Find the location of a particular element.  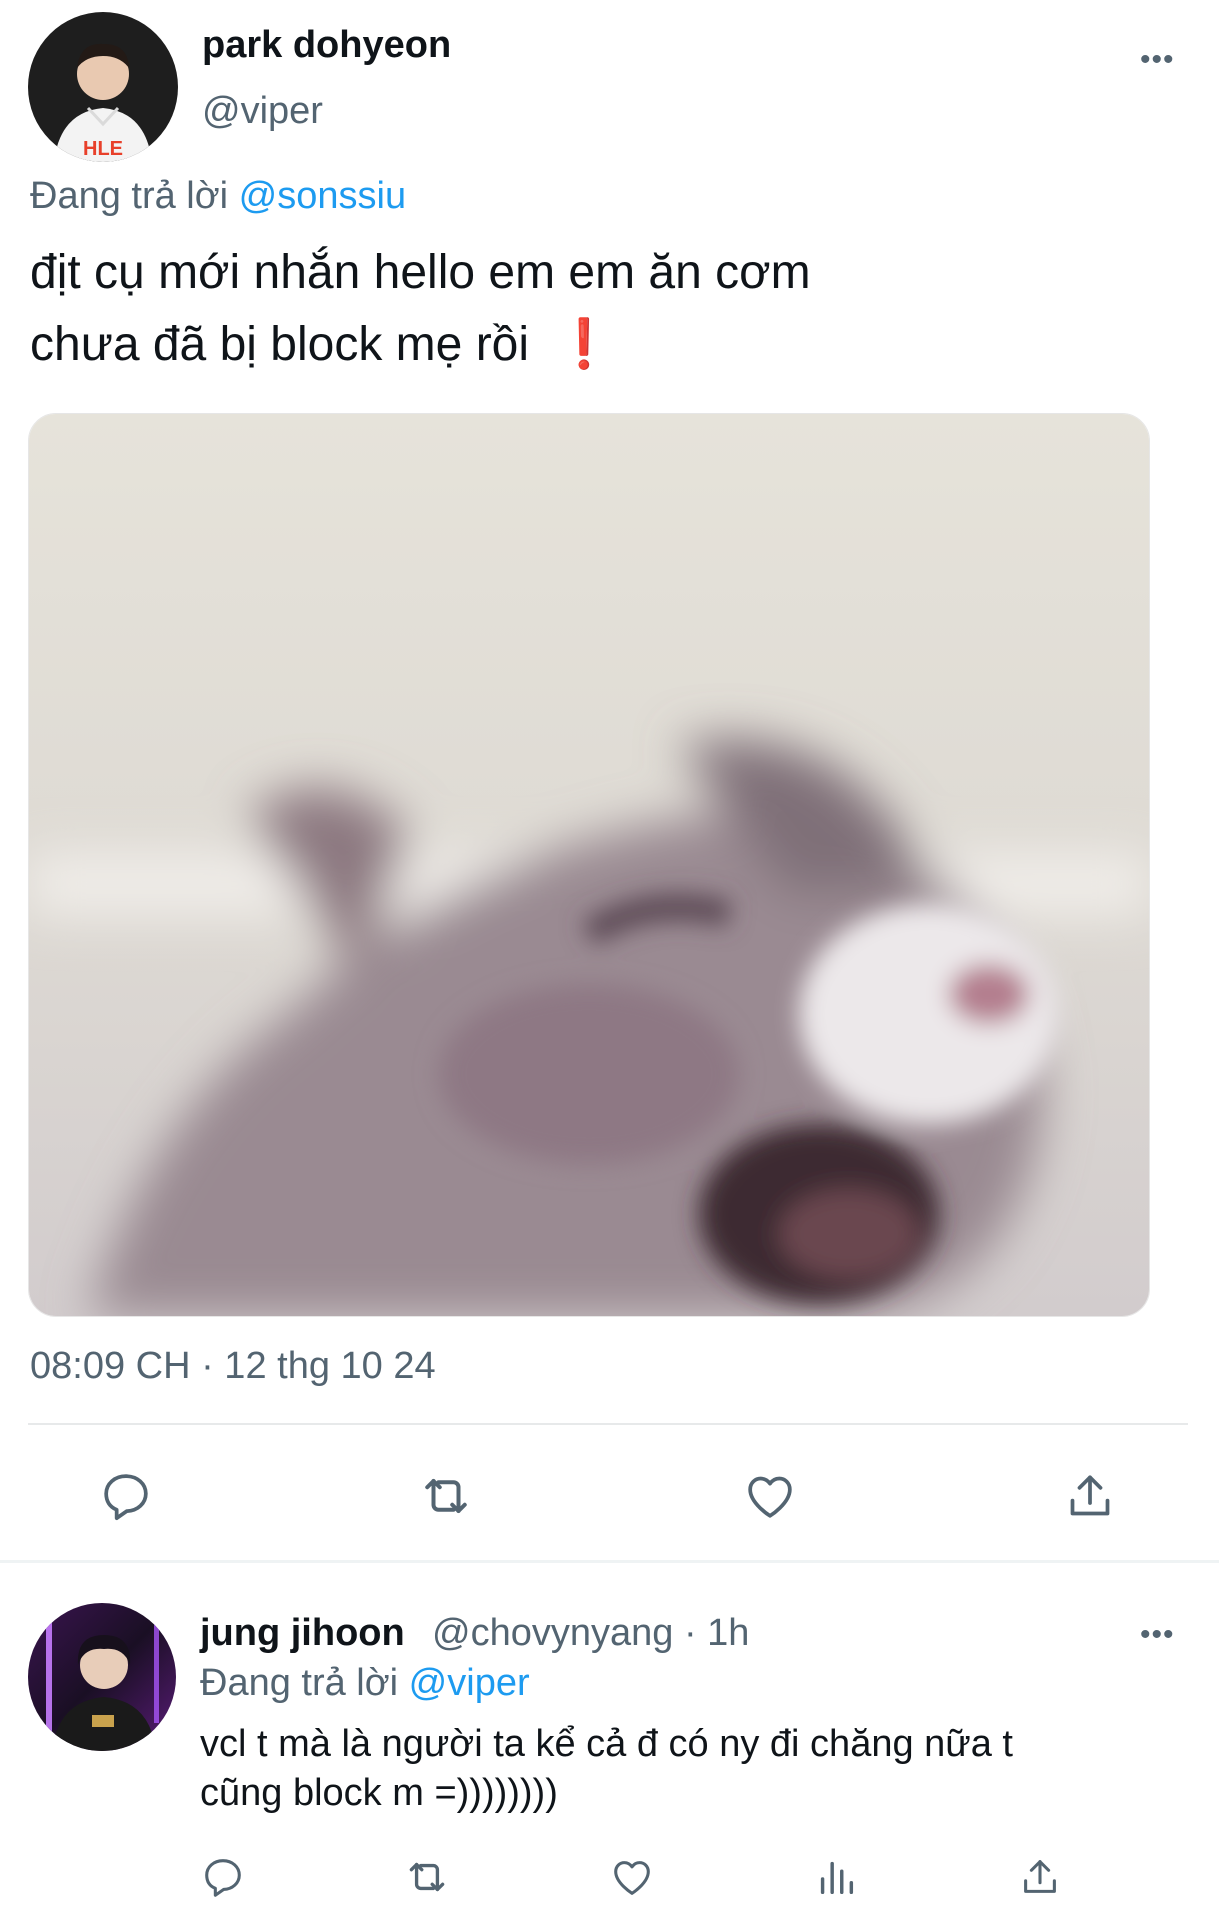

reply-handle-wrap: @chovynyang · 1h is located at coordinates (590, 1633).